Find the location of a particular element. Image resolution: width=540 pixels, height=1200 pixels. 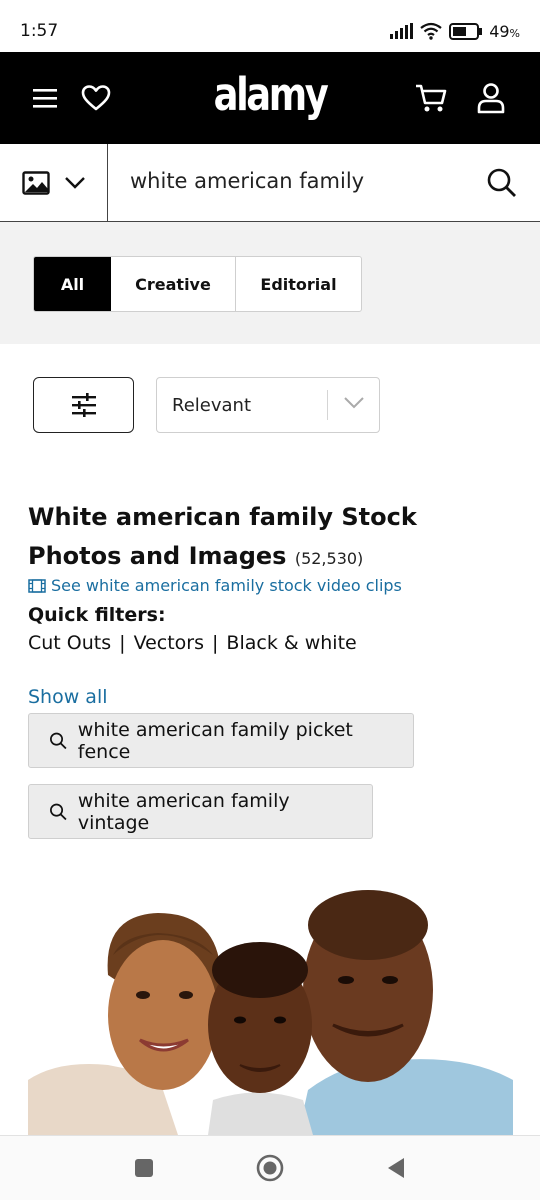

media-type-dropdown is located at coordinates (54, 183).